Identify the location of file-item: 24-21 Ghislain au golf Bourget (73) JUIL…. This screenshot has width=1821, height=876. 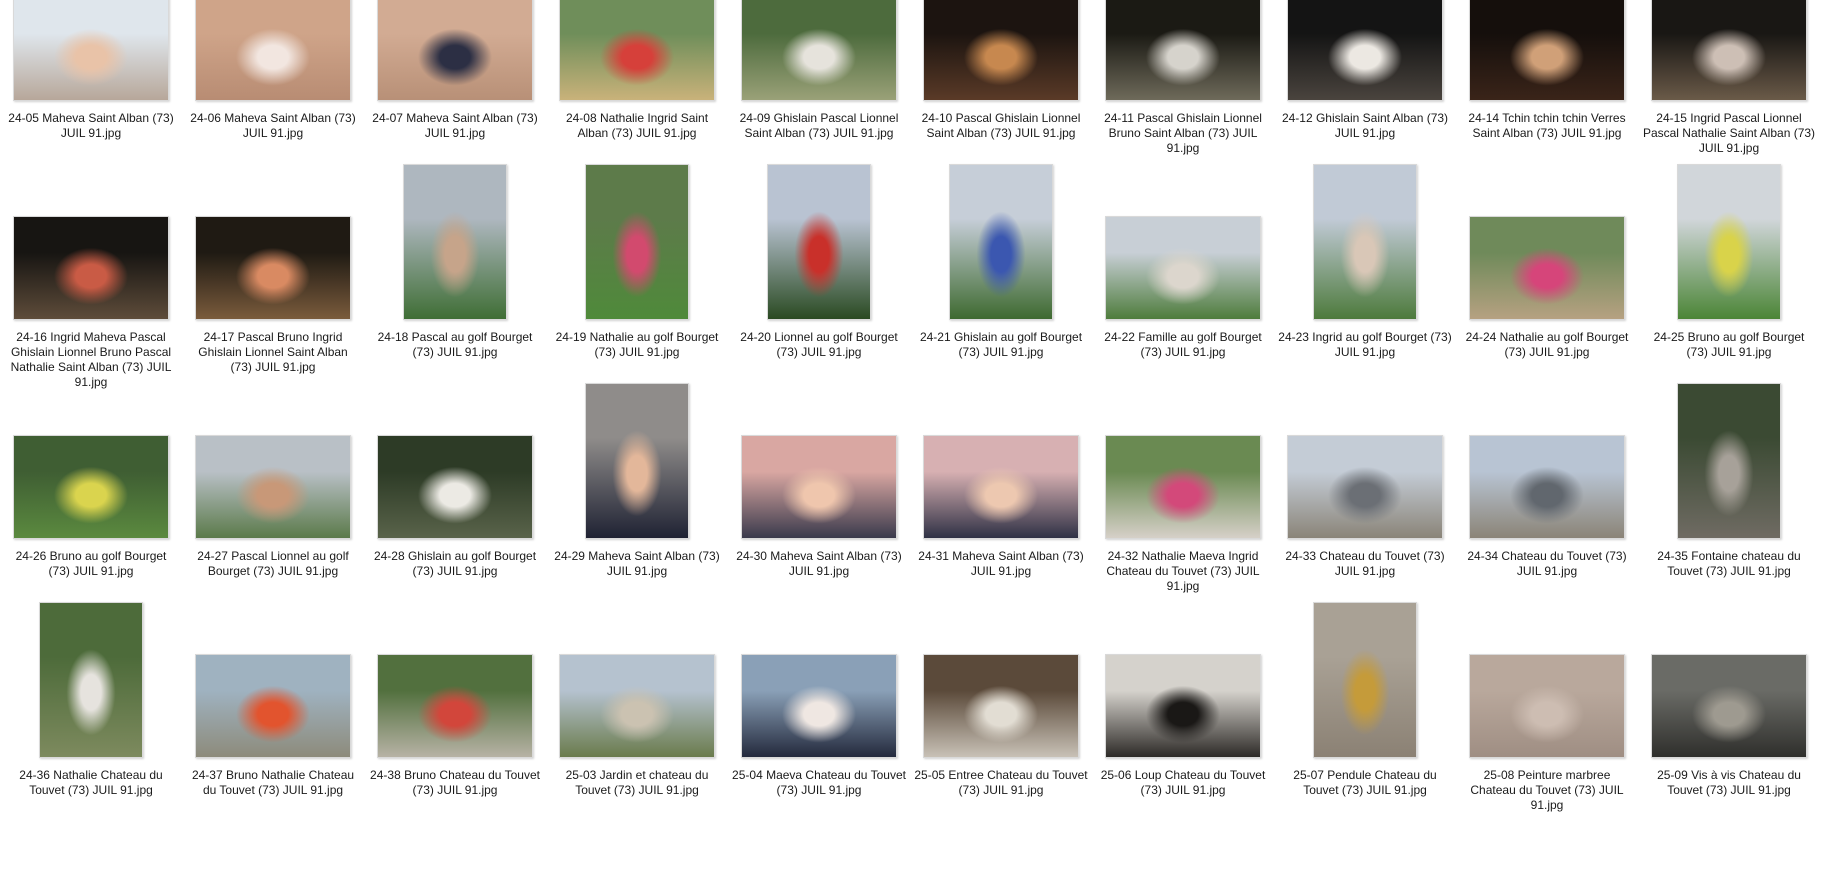
(1001, 301).